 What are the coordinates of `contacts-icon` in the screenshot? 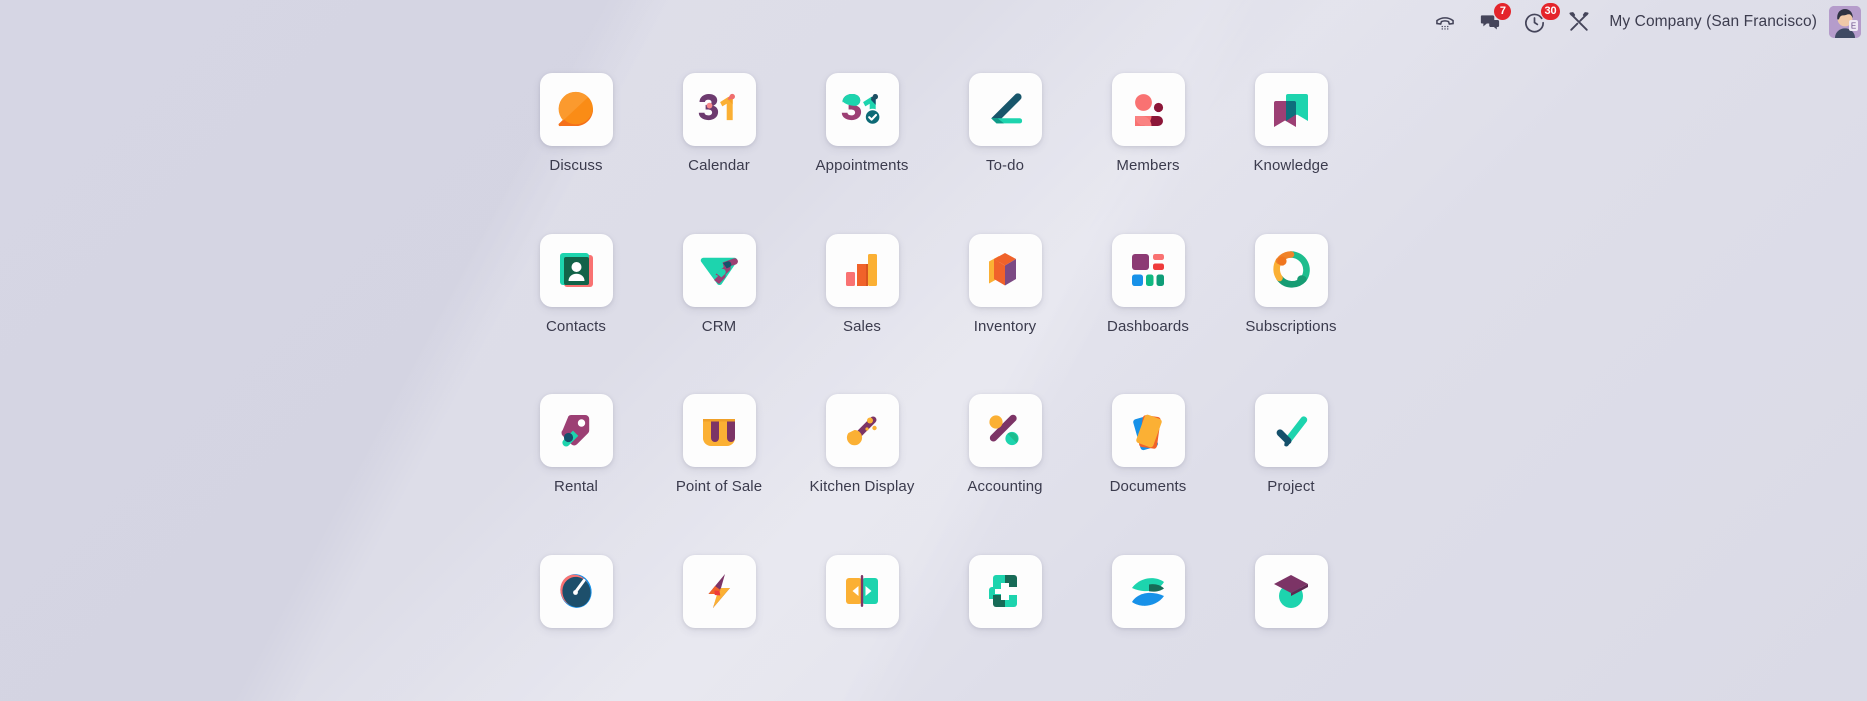 It's located at (576, 270).